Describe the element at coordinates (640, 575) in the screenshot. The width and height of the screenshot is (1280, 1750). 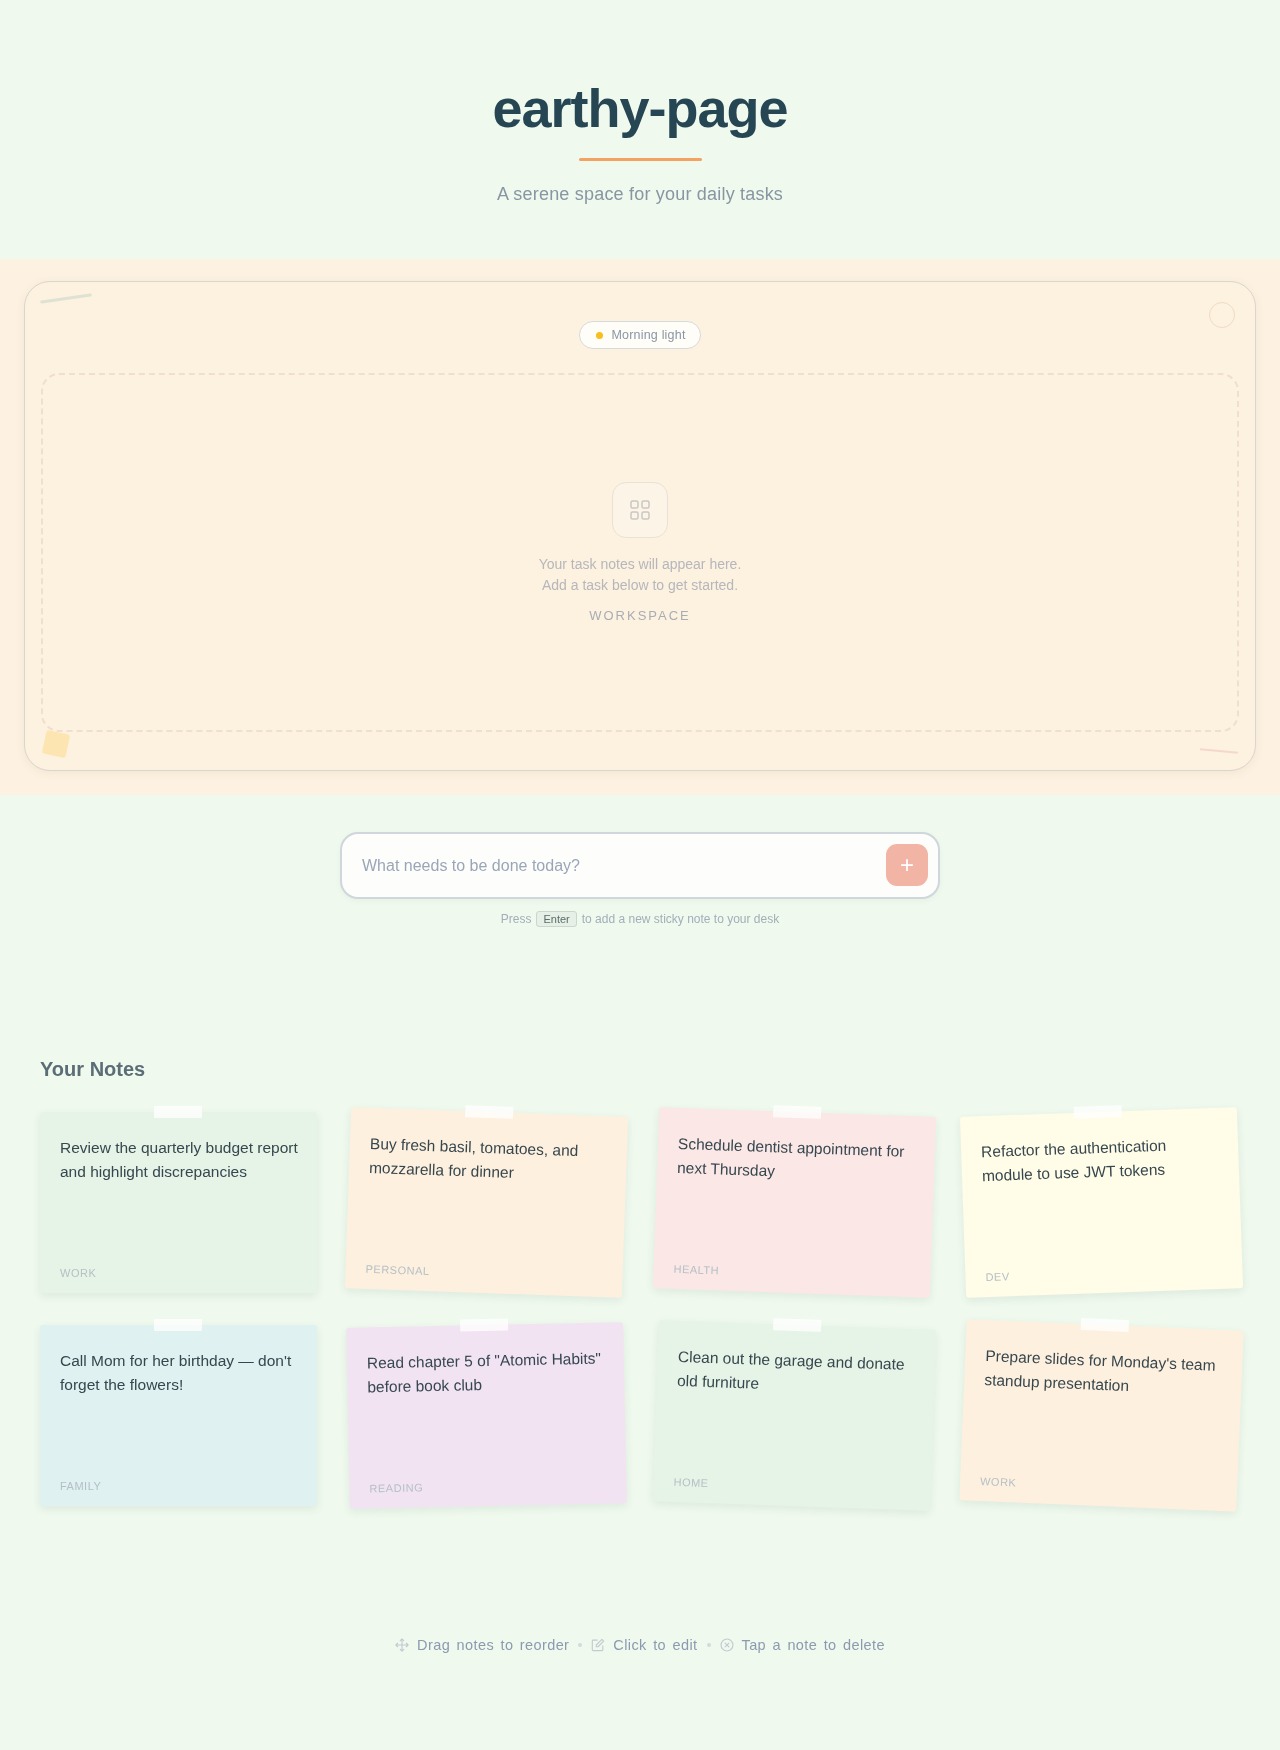
I see `empty-message: Your task notes will appear here. Add a task below to get started.` at that location.